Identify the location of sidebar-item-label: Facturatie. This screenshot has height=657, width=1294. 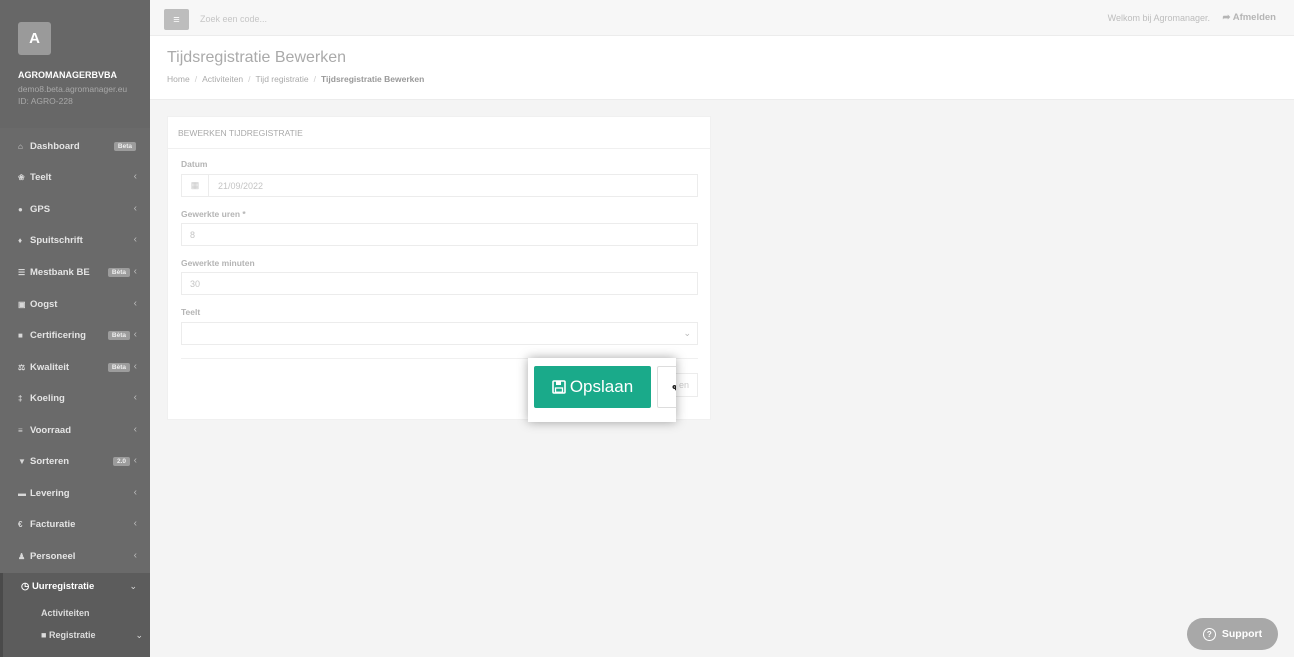
(53, 524).